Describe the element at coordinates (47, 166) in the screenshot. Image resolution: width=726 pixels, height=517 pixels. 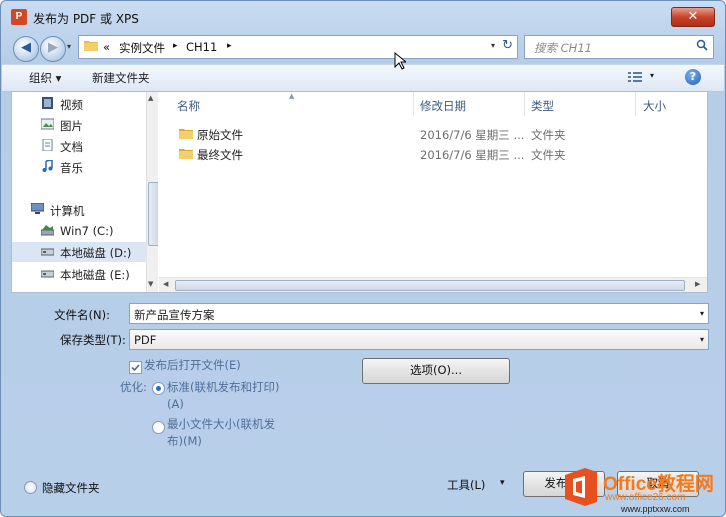
I see `music-icon` at that location.